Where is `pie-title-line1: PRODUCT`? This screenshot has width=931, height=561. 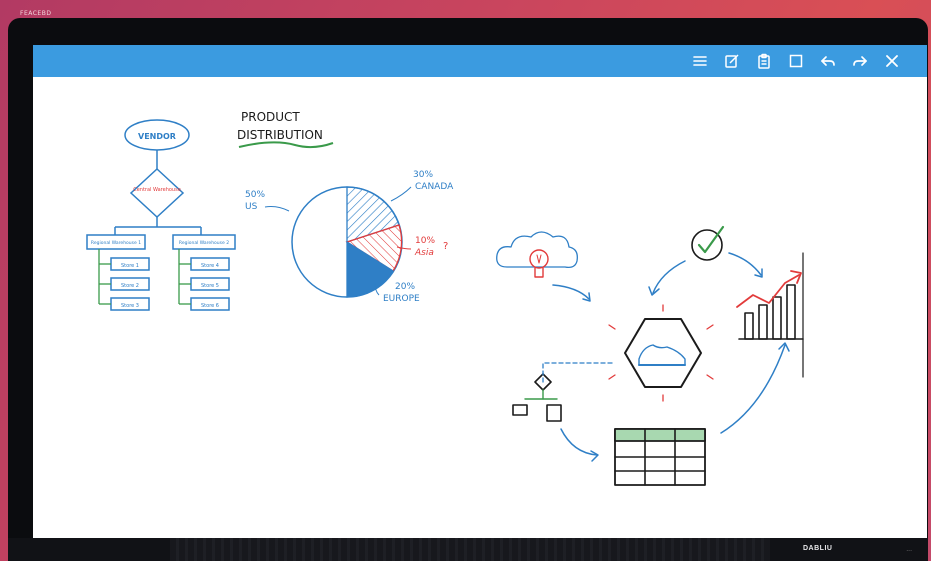
pie-title-line1: PRODUCT is located at coordinates (270, 117).